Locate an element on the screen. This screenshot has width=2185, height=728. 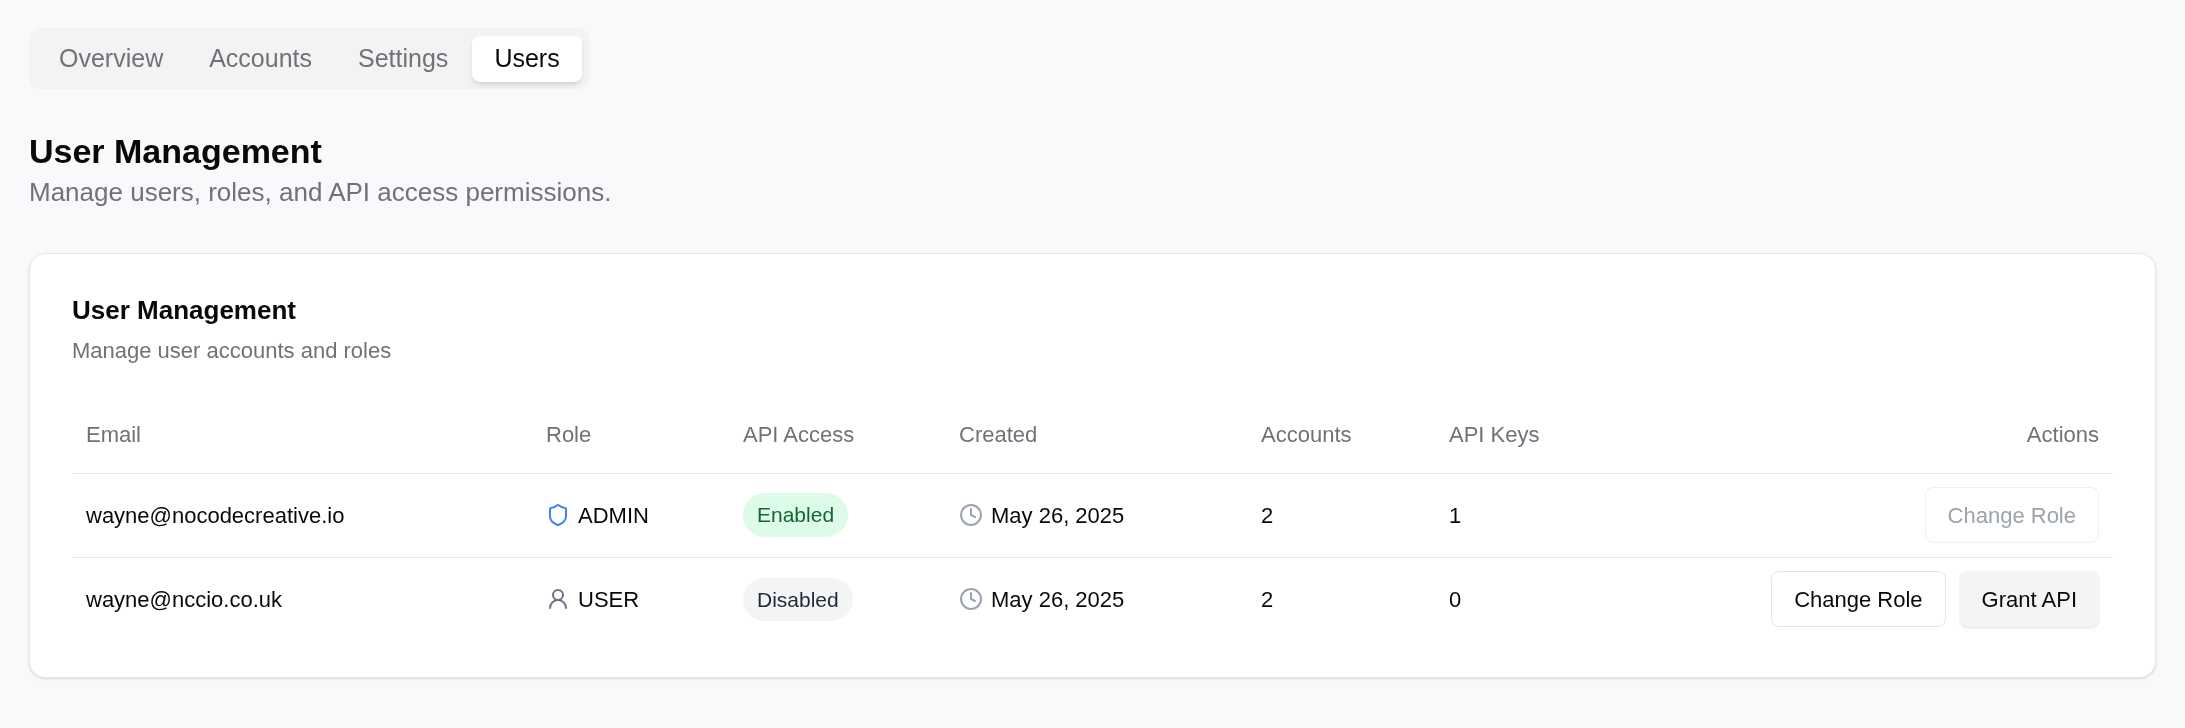
status-badge: Disabled is located at coordinates (798, 599).